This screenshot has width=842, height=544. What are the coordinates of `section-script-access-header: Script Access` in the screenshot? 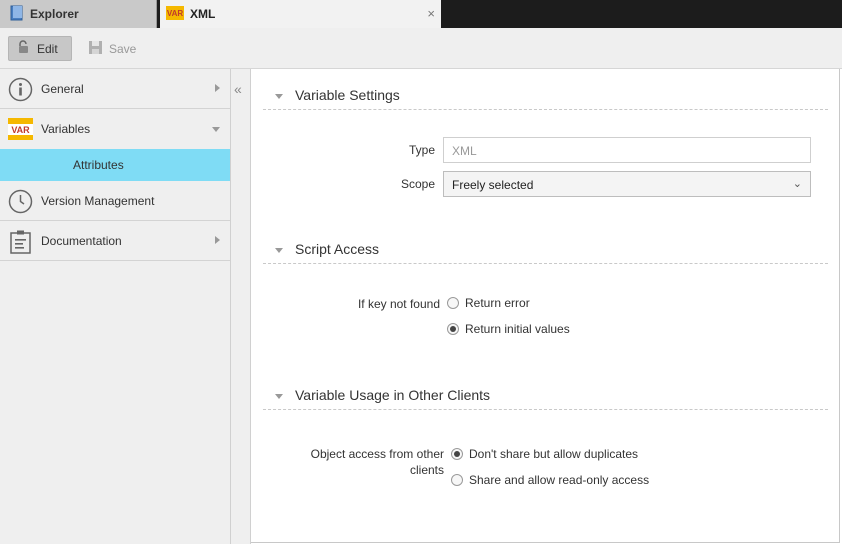 It's located at (545, 251).